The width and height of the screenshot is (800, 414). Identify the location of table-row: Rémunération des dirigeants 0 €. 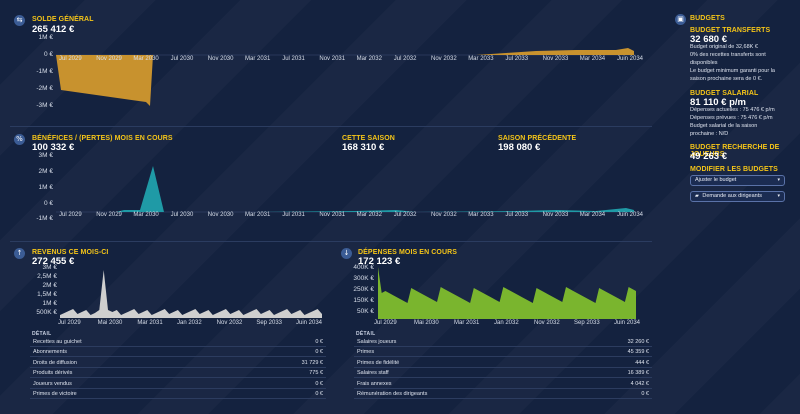
(503, 394).